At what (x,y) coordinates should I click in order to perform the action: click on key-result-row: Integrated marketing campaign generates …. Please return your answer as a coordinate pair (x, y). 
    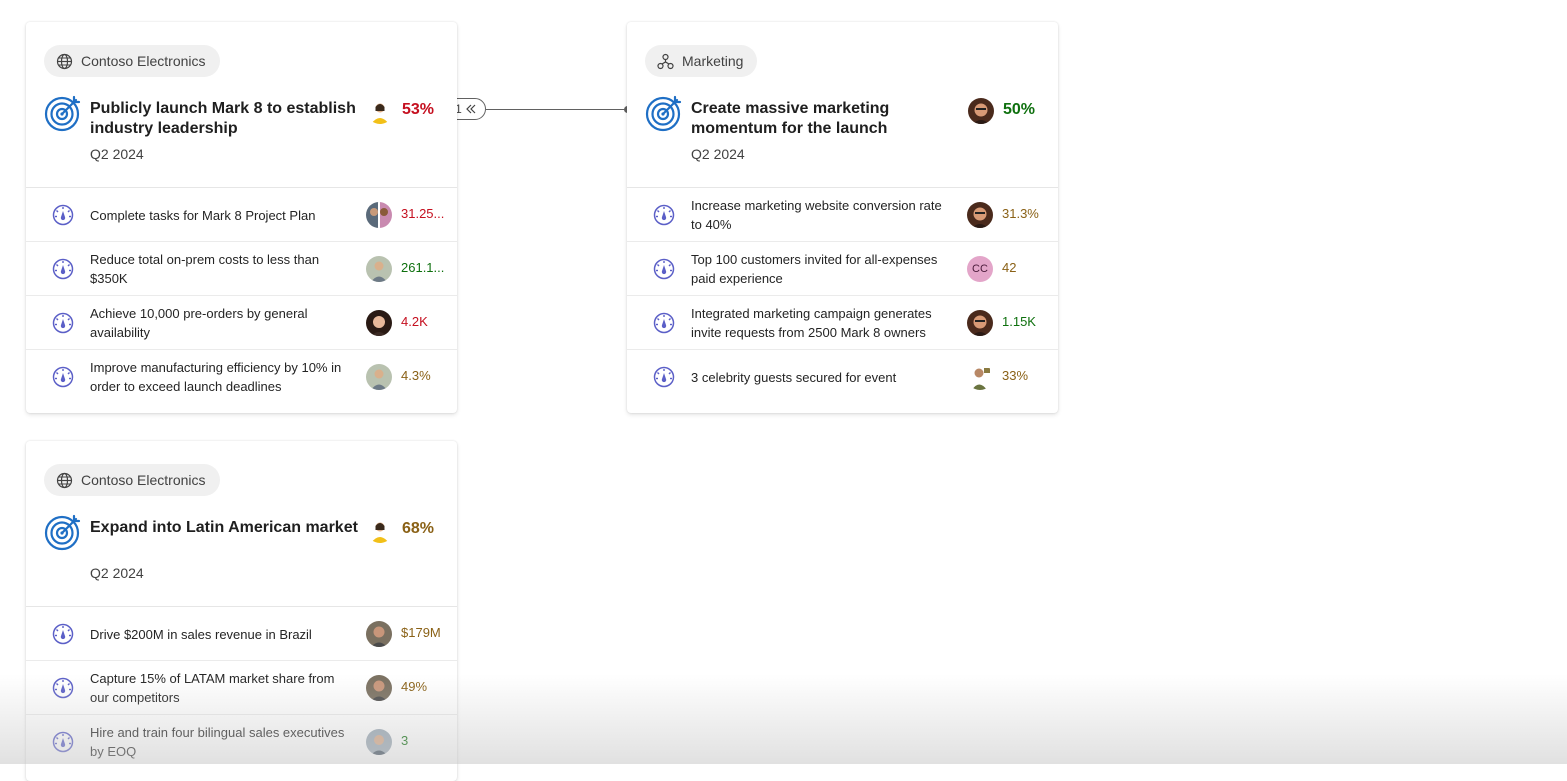
    Looking at the image, I should click on (842, 323).